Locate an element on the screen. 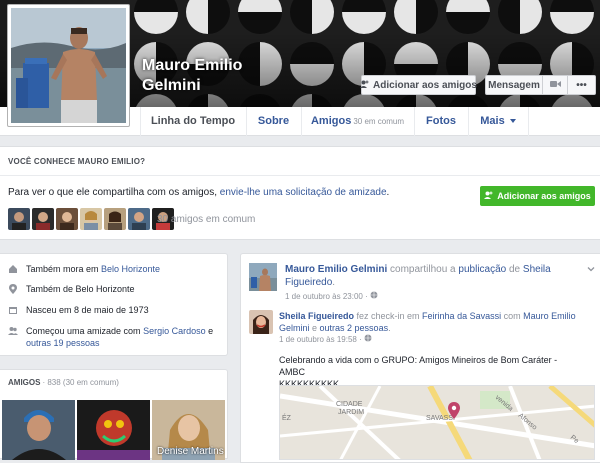 This screenshot has width=600, height=463. know-box-text-end: . is located at coordinates (388, 192).